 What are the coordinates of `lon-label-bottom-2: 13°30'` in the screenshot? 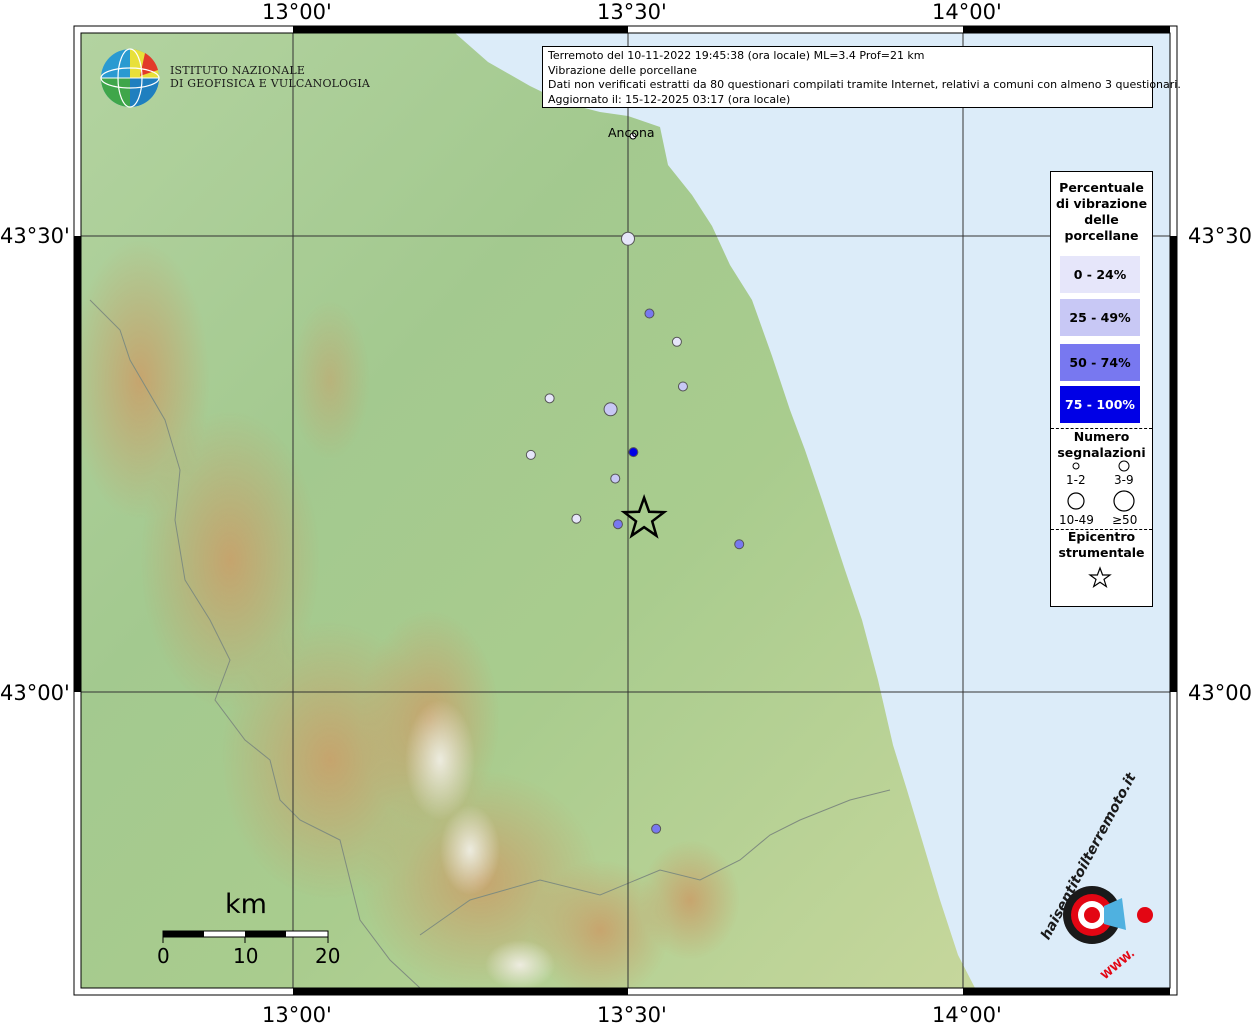 It's located at (632, 1015).